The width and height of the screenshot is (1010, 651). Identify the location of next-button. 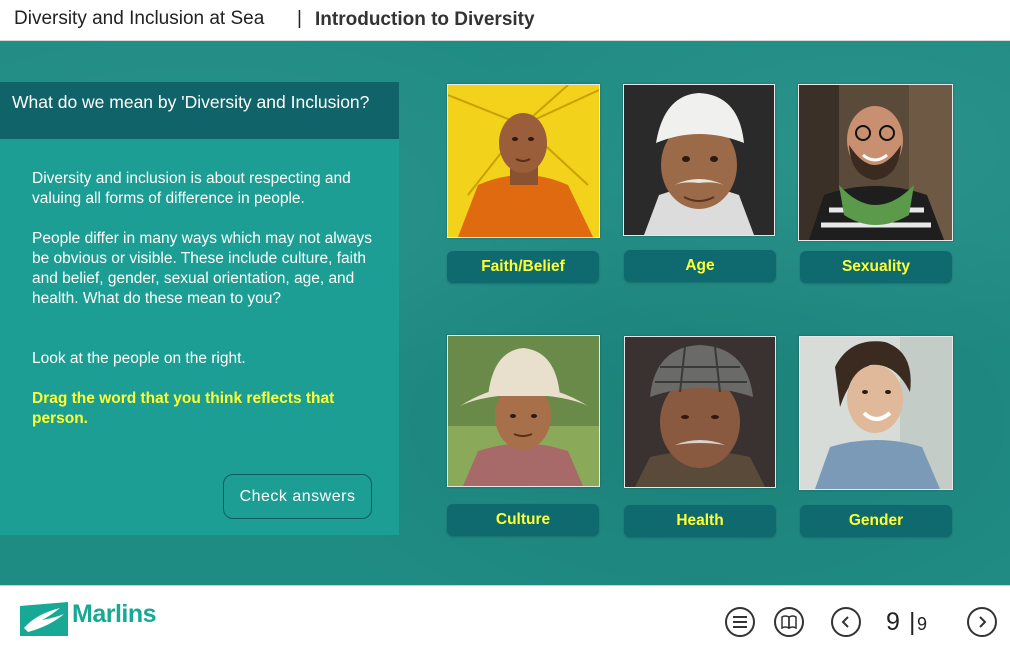
(982, 622).